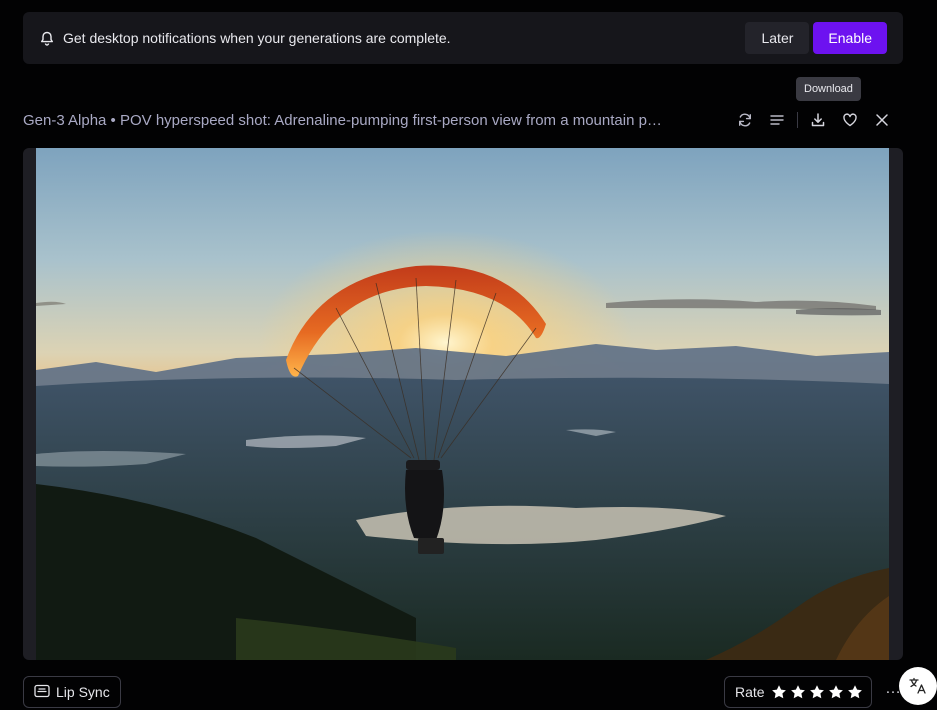 This screenshot has width=937, height=710. I want to click on close-icon, so click(882, 120).